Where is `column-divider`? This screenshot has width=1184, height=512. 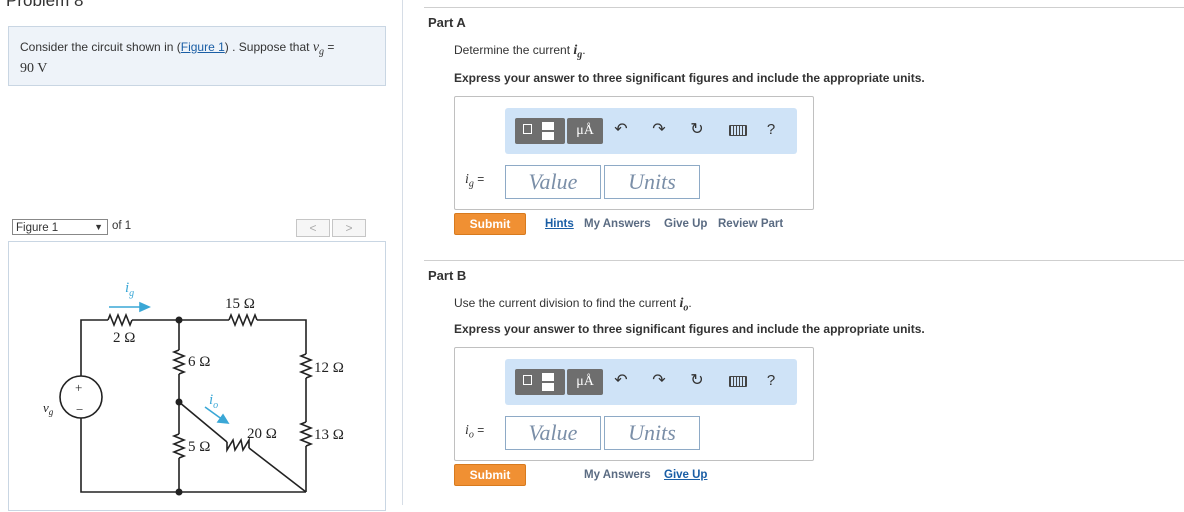 column-divider is located at coordinates (402, 252).